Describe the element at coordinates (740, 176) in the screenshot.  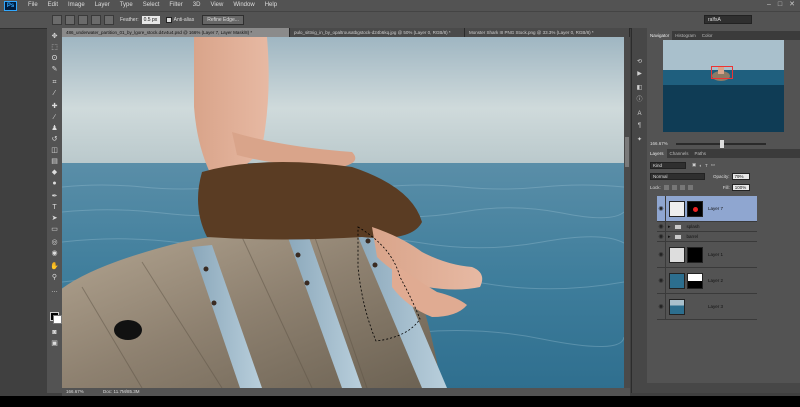
I see `opacity-input: 79%` at that location.